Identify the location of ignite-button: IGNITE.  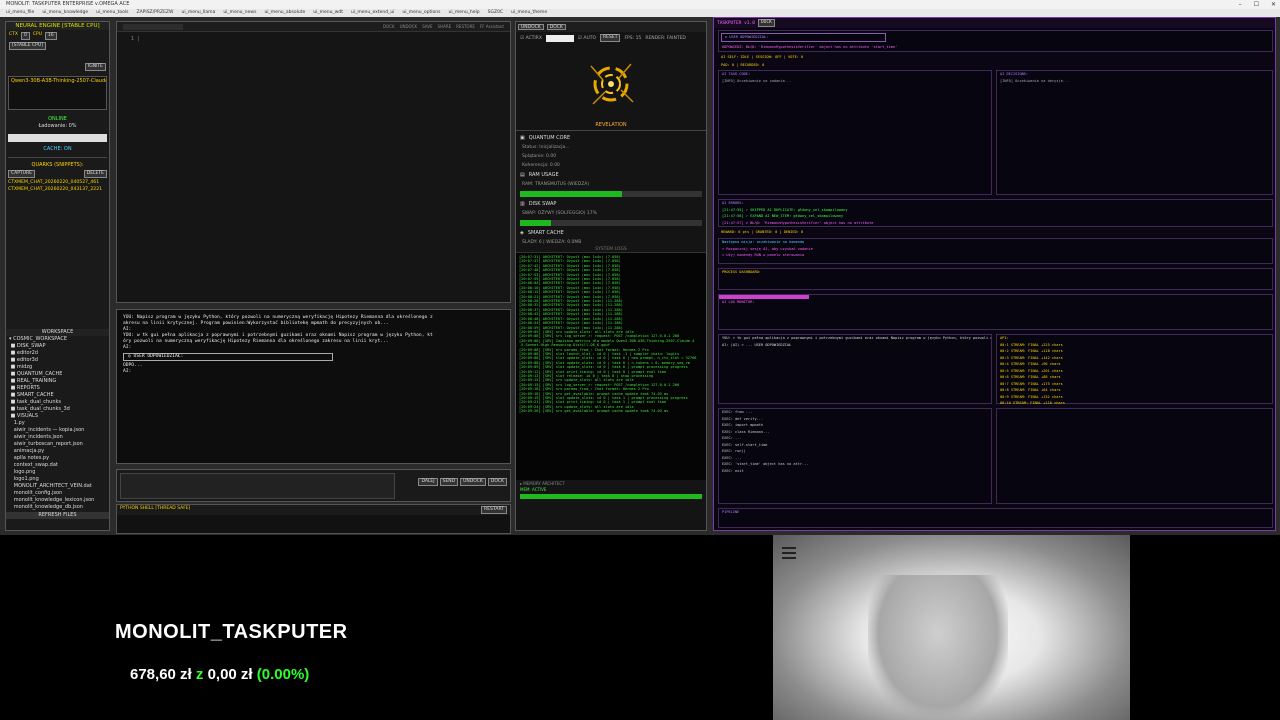
(95, 67).